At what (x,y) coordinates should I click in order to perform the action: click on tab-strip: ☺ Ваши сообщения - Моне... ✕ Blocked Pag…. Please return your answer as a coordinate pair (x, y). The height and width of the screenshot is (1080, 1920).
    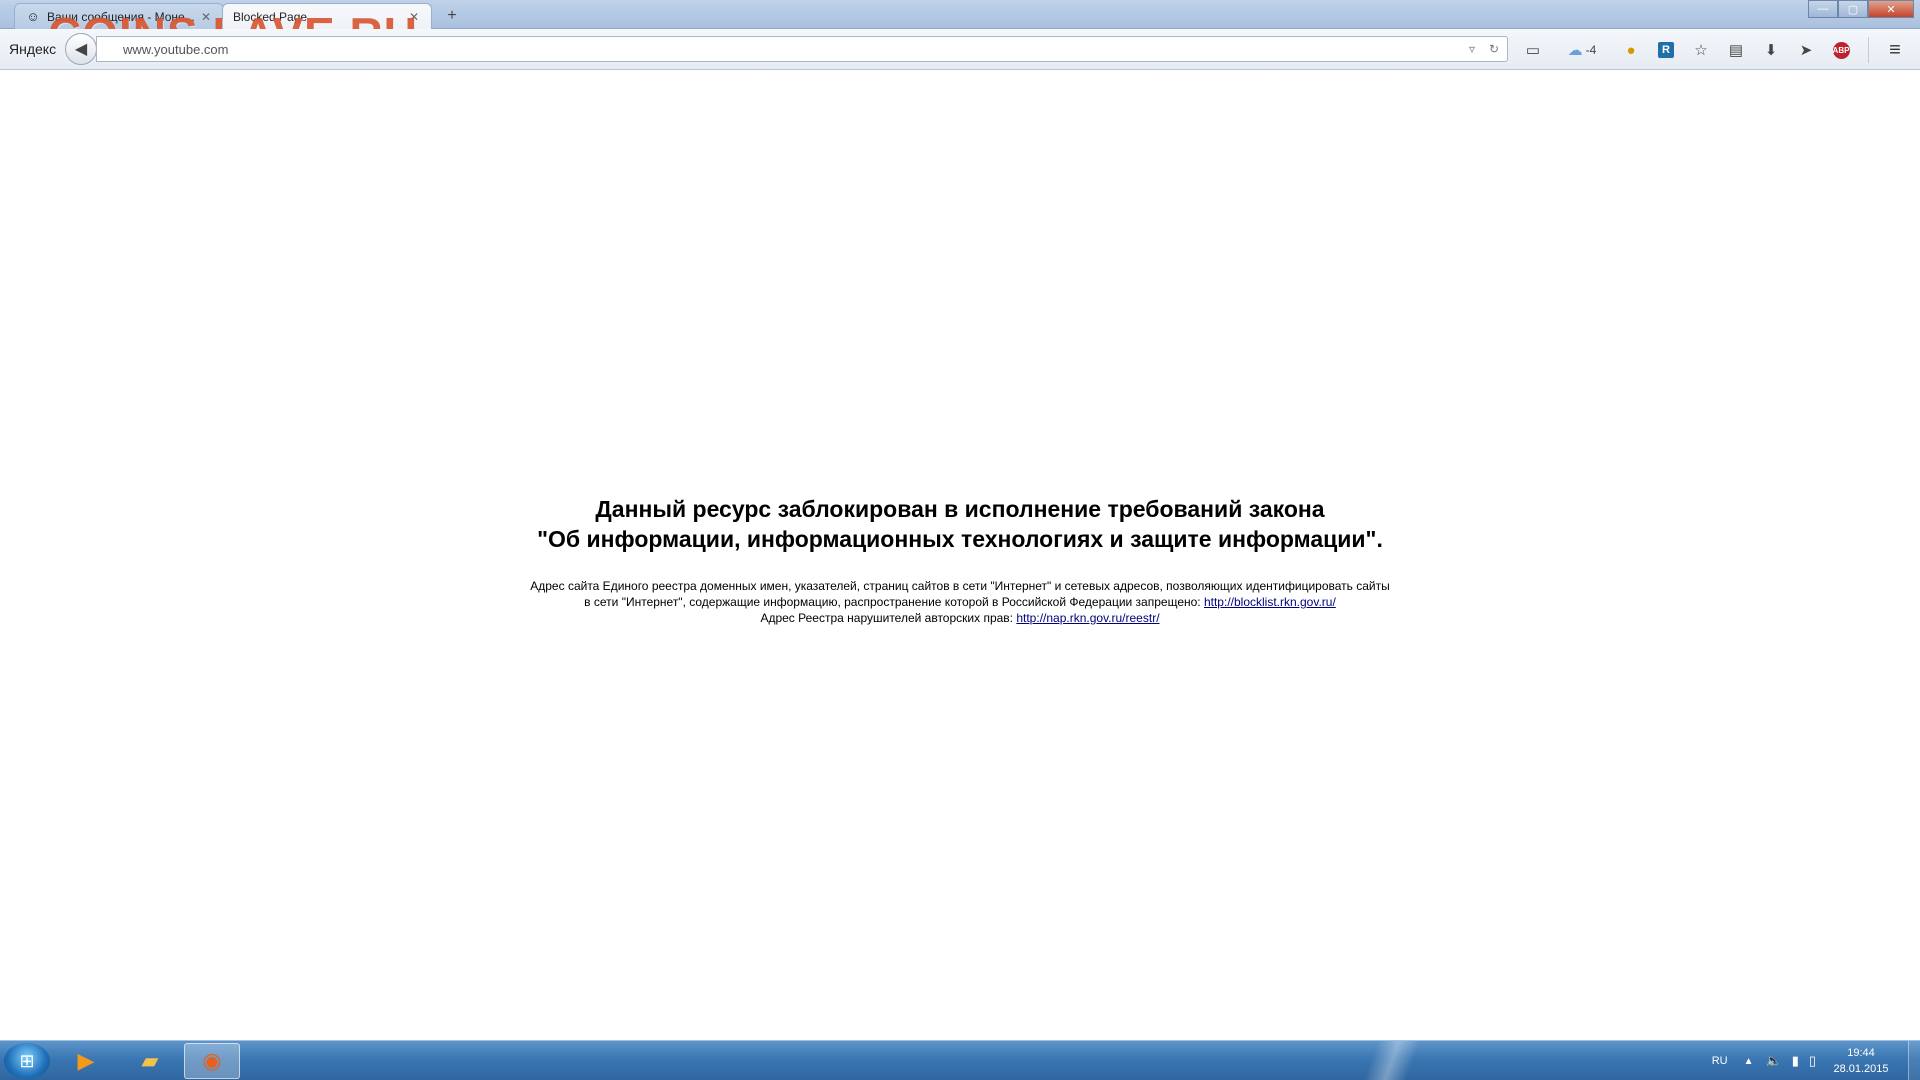
    Looking at the image, I should click on (960, 14).